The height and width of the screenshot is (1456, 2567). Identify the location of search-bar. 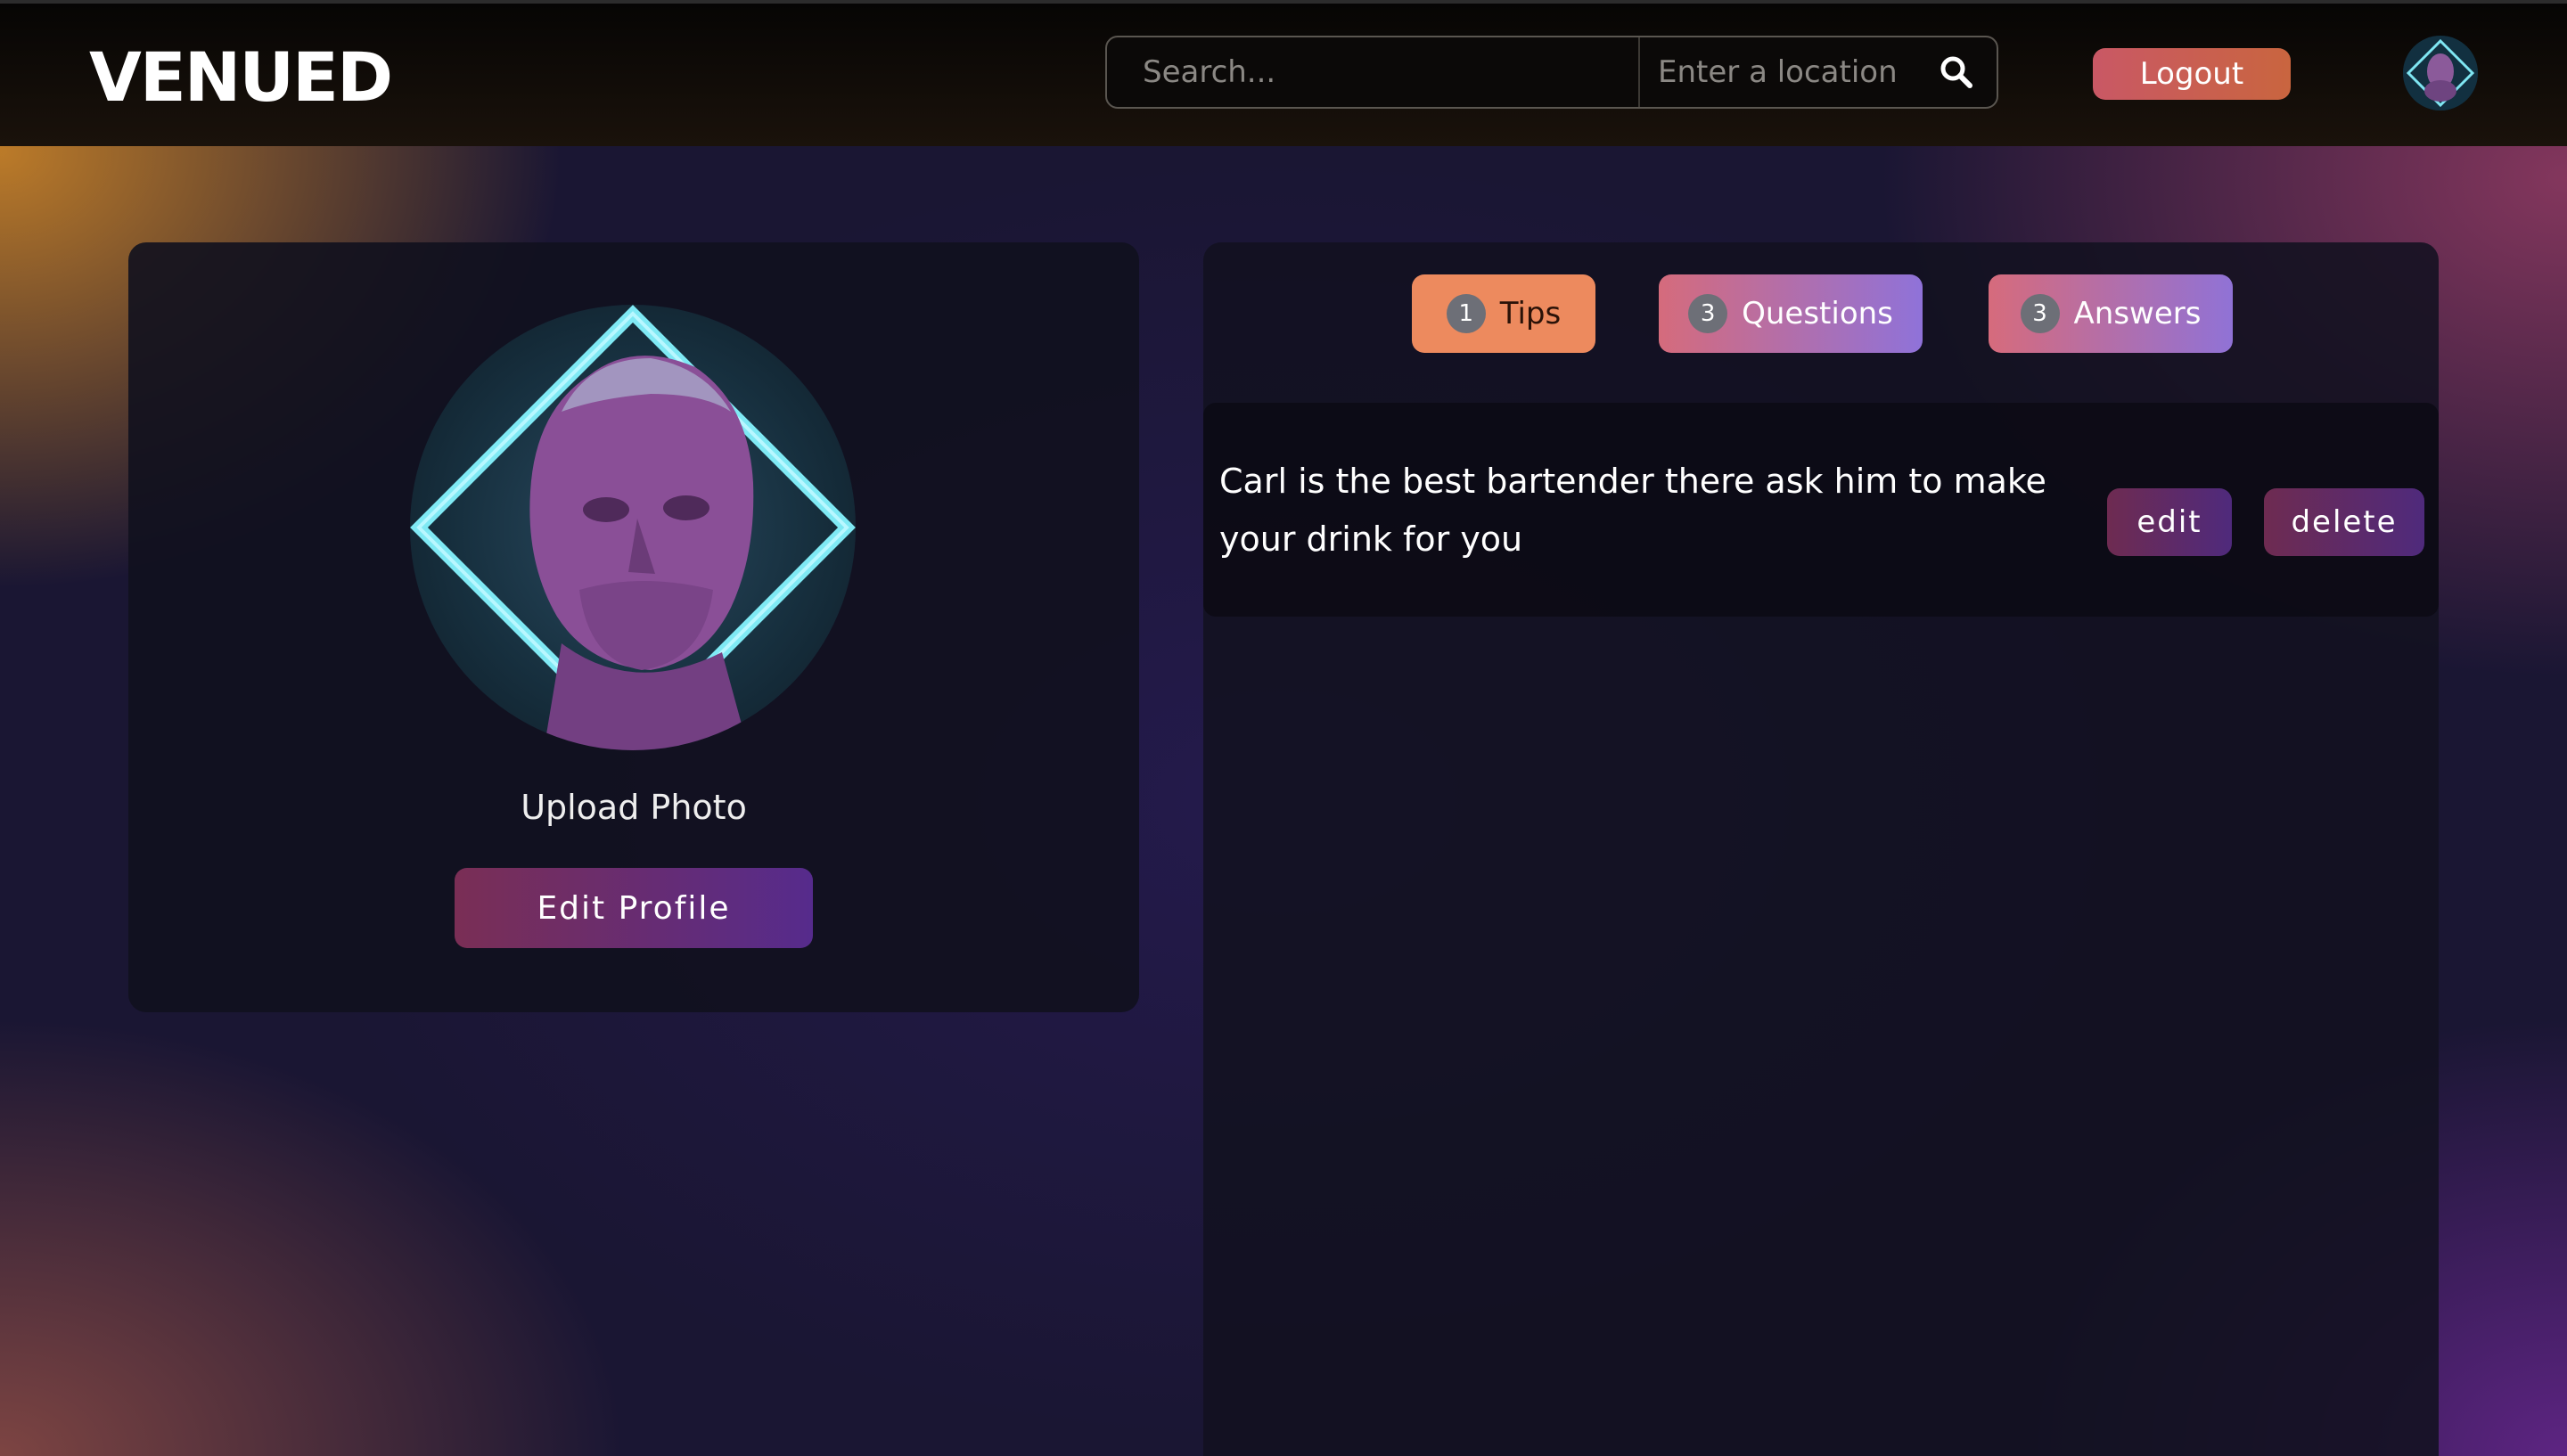
(1551, 72).